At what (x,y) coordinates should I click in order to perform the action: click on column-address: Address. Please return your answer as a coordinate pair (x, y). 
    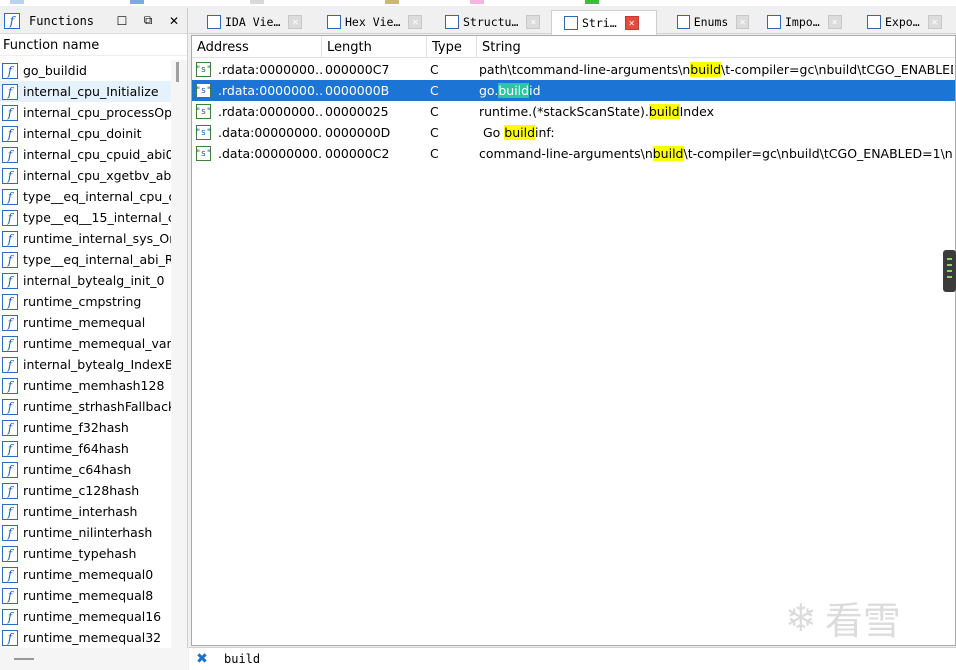
    Looking at the image, I should click on (257, 47).